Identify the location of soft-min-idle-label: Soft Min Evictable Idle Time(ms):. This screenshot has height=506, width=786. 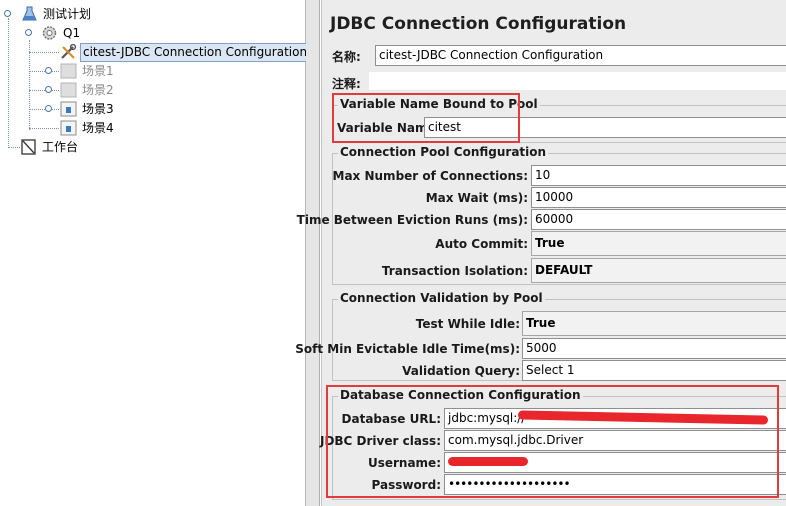
(407, 349).